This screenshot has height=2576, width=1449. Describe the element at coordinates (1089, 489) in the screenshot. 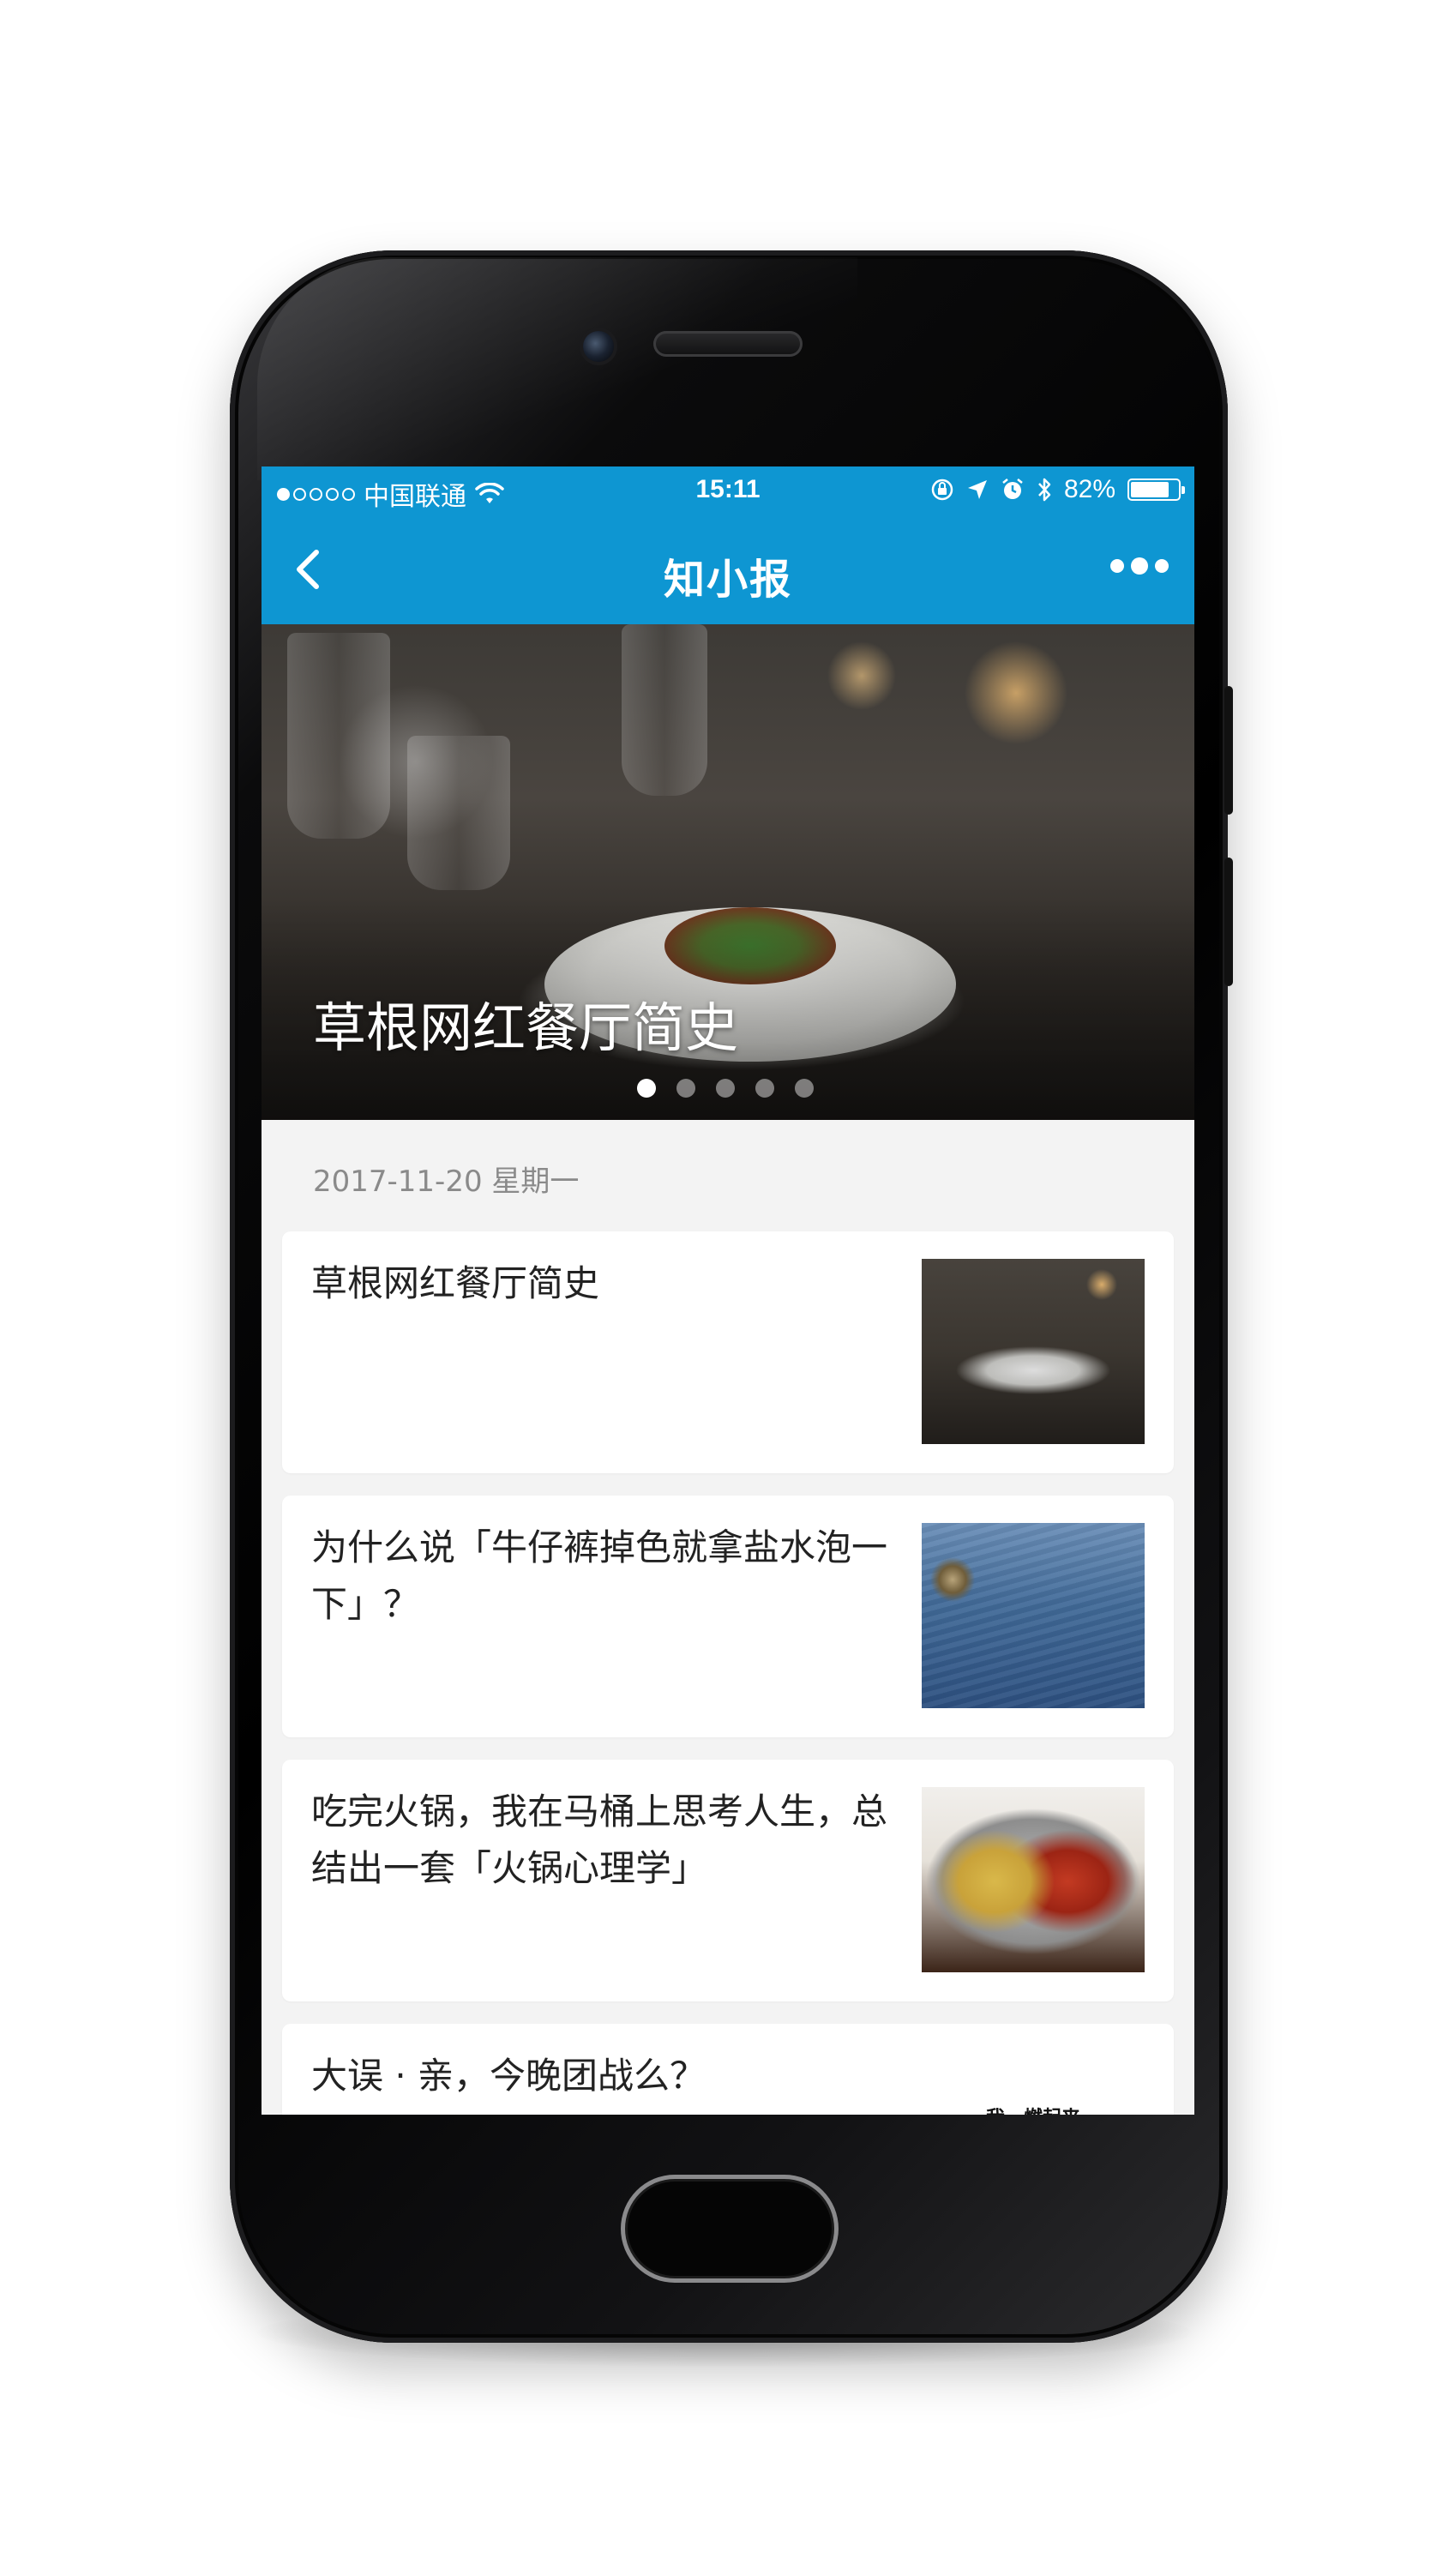

I see `battery-percent: 82%` at that location.